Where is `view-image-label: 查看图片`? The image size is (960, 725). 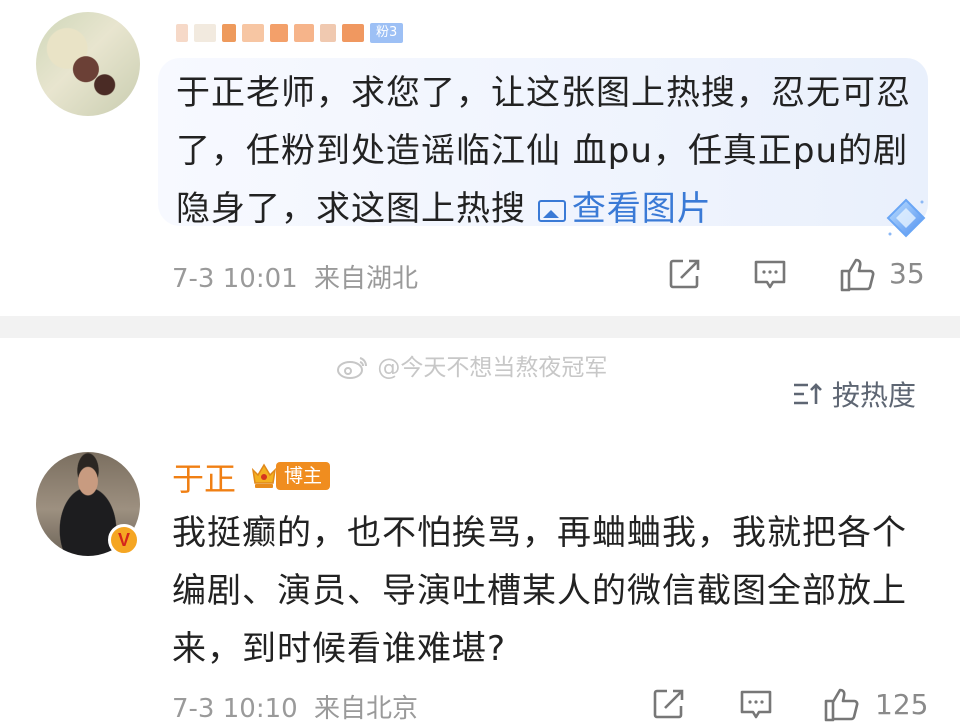 view-image-label: 查看图片 is located at coordinates (641, 209).